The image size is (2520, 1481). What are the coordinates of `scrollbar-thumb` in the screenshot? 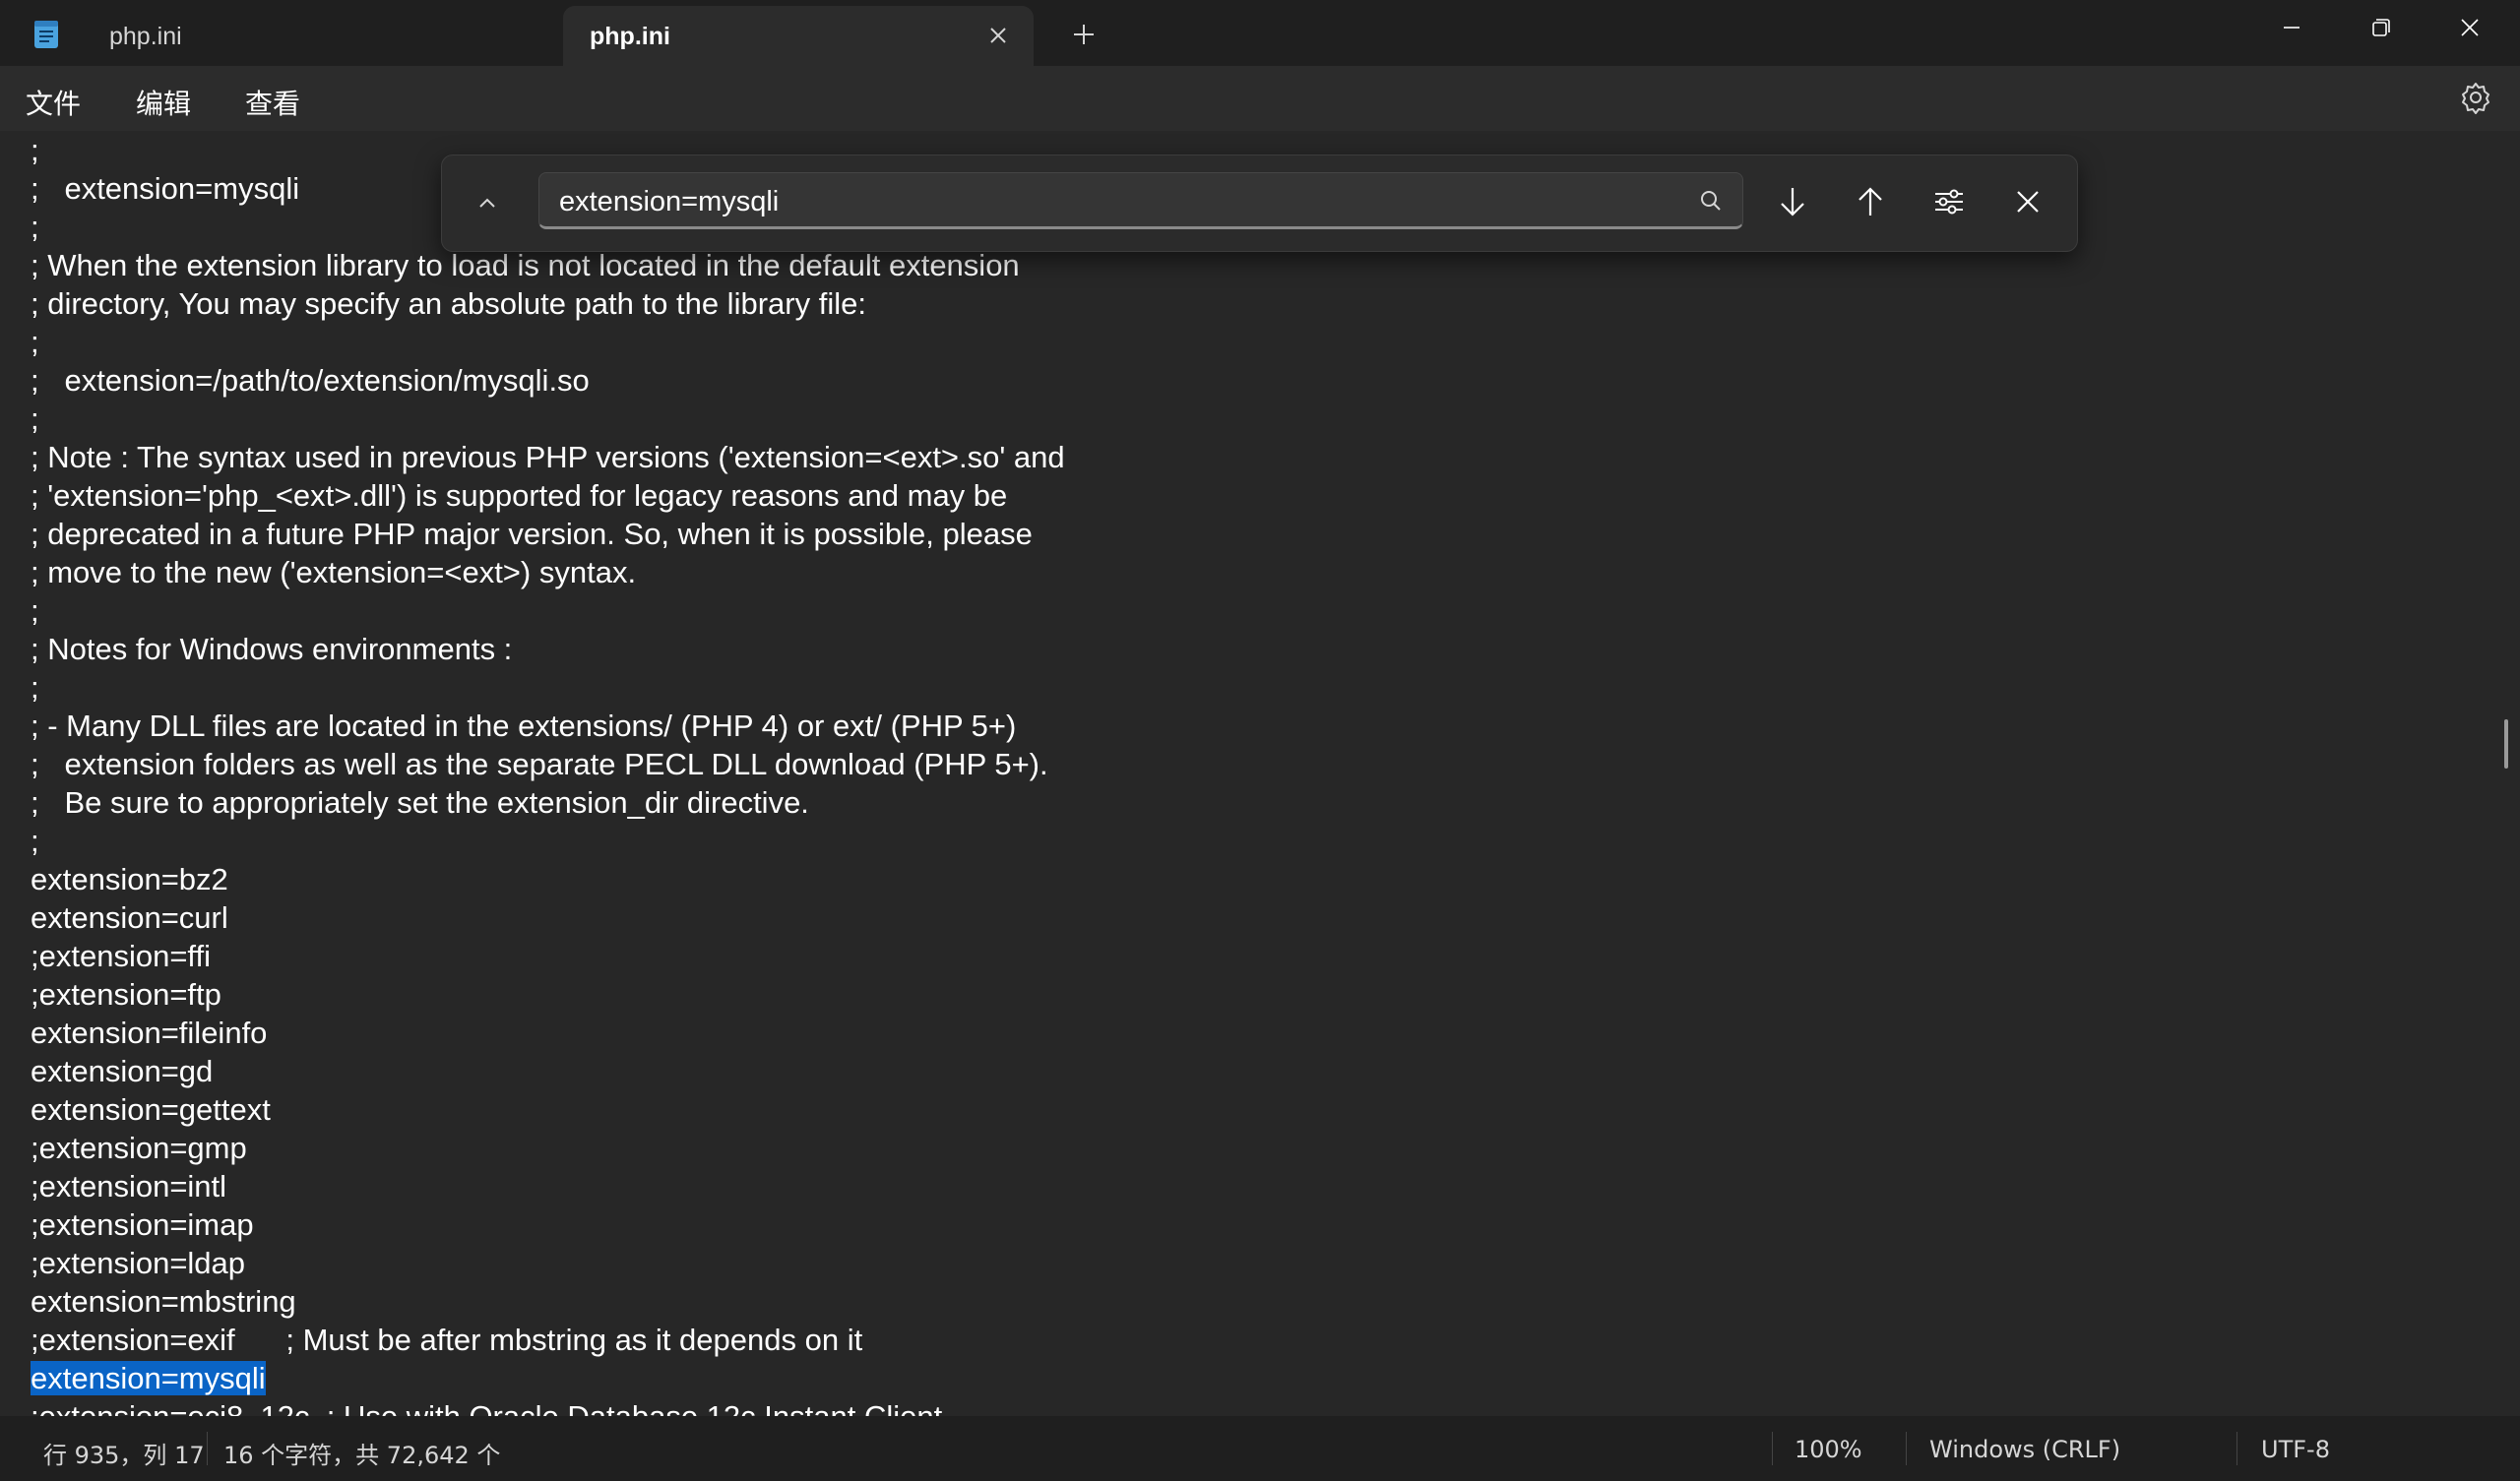 It's located at (2506, 744).